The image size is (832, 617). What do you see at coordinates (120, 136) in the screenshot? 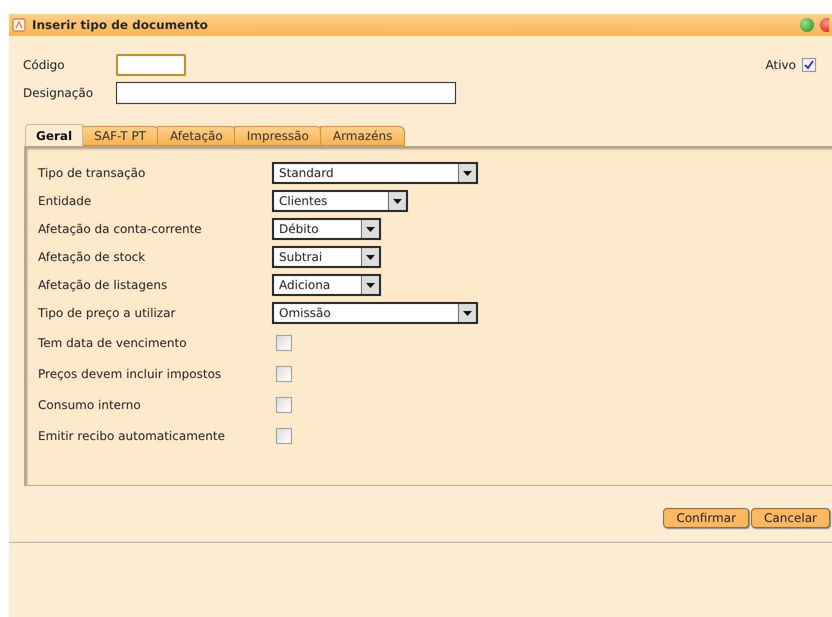
I see `tab: SAF-T PT` at bounding box center [120, 136].